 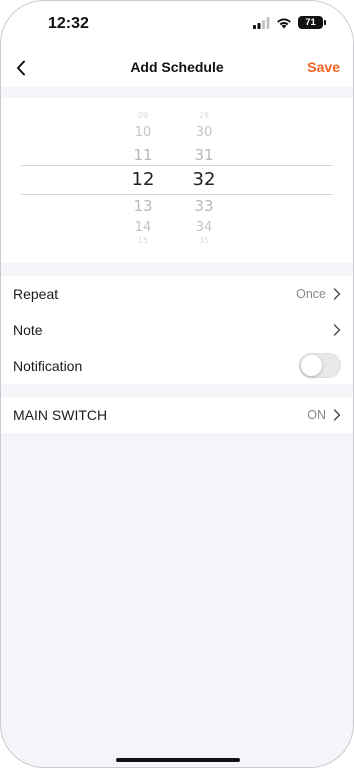 I want to click on hour-wheel: 09 10 11 12 13 14 15, so click(x=143, y=180).